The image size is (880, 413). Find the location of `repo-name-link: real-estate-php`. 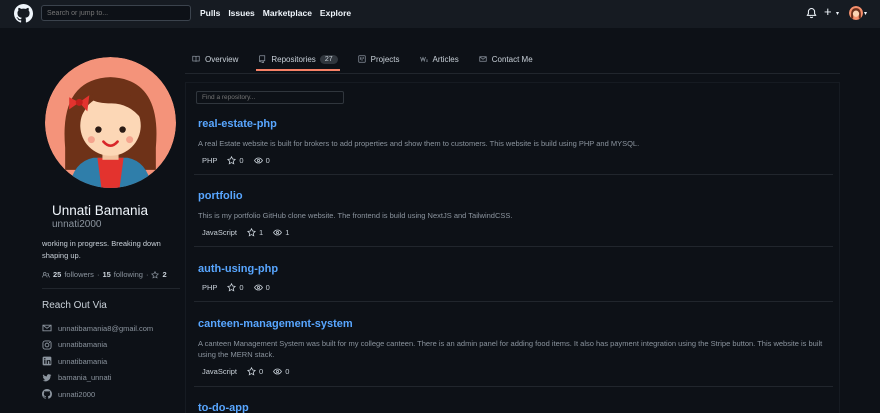

repo-name-link: real-estate-php is located at coordinates (515, 124).